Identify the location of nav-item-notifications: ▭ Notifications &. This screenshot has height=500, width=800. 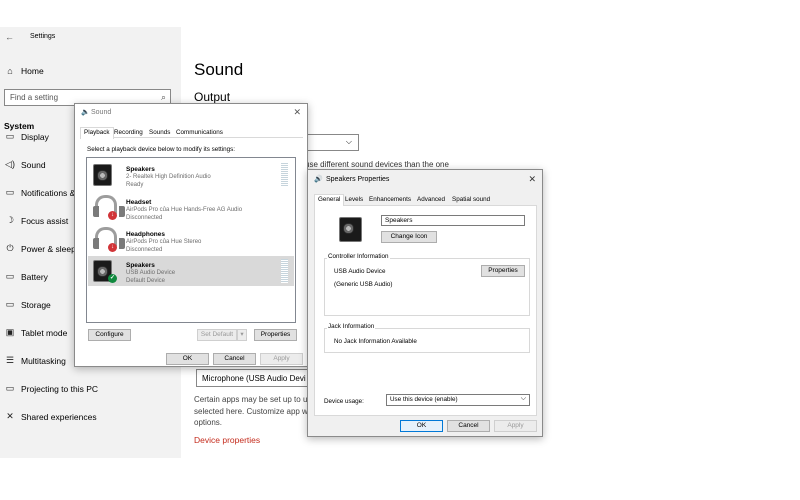
(40, 192).